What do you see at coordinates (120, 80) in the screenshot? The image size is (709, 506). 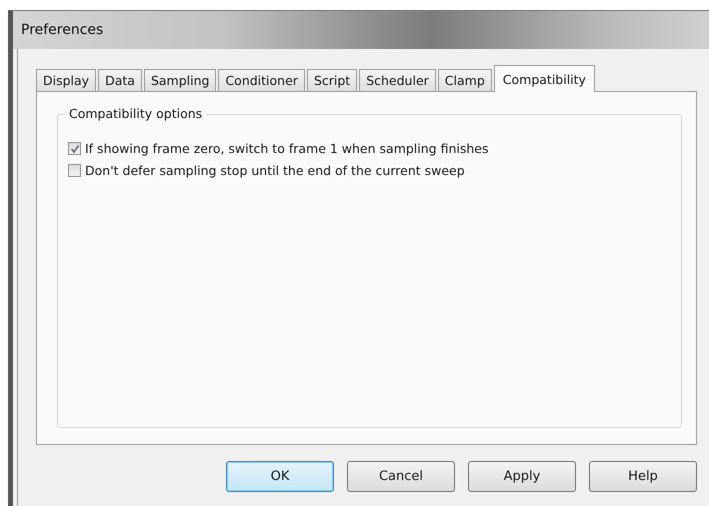 I see `tab: Data` at bounding box center [120, 80].